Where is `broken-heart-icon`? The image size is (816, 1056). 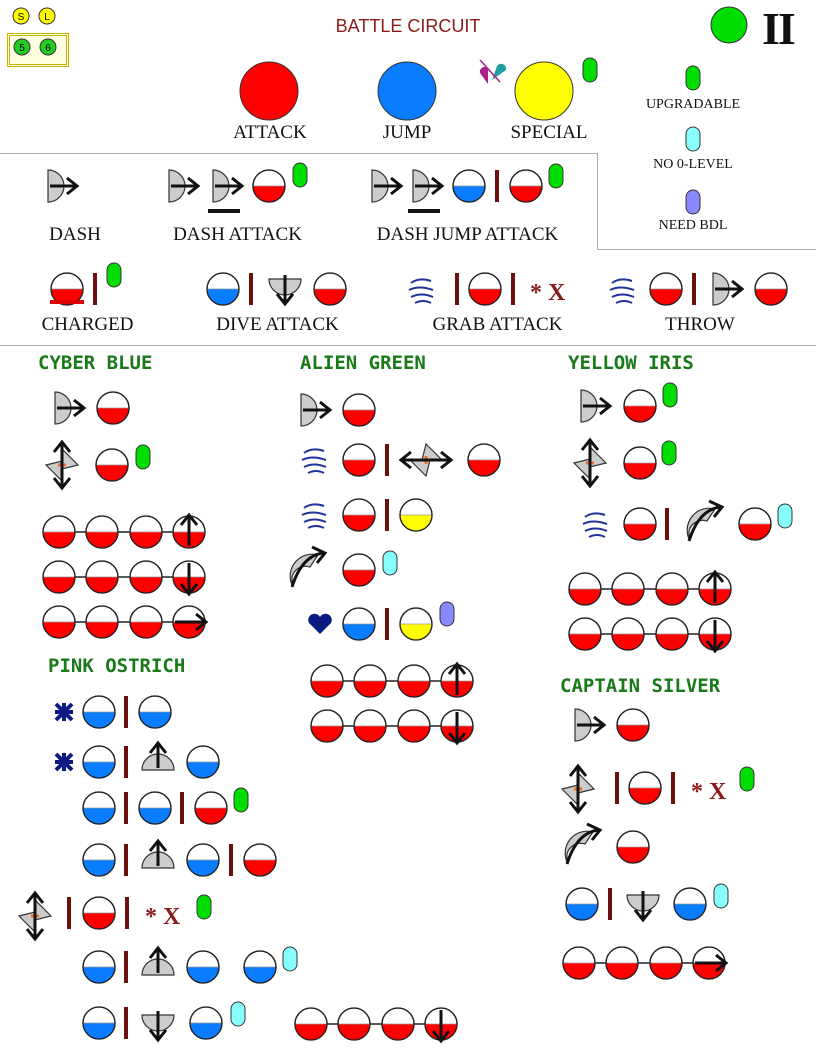
broken-heart-icon is located at coordinates (493, 71).